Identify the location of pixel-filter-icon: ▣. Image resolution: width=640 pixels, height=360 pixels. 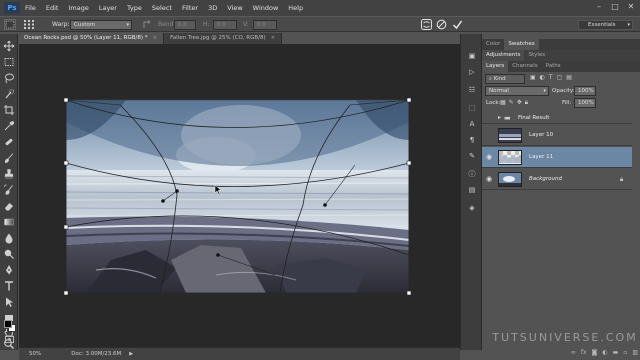
(533, 79).